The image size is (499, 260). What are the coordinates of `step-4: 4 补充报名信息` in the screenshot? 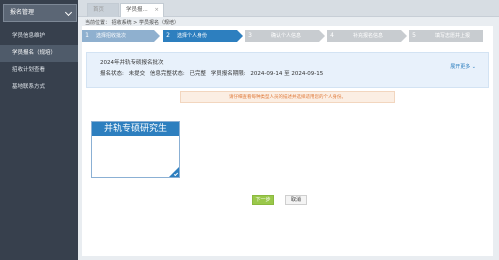 It's located at (367, 36).